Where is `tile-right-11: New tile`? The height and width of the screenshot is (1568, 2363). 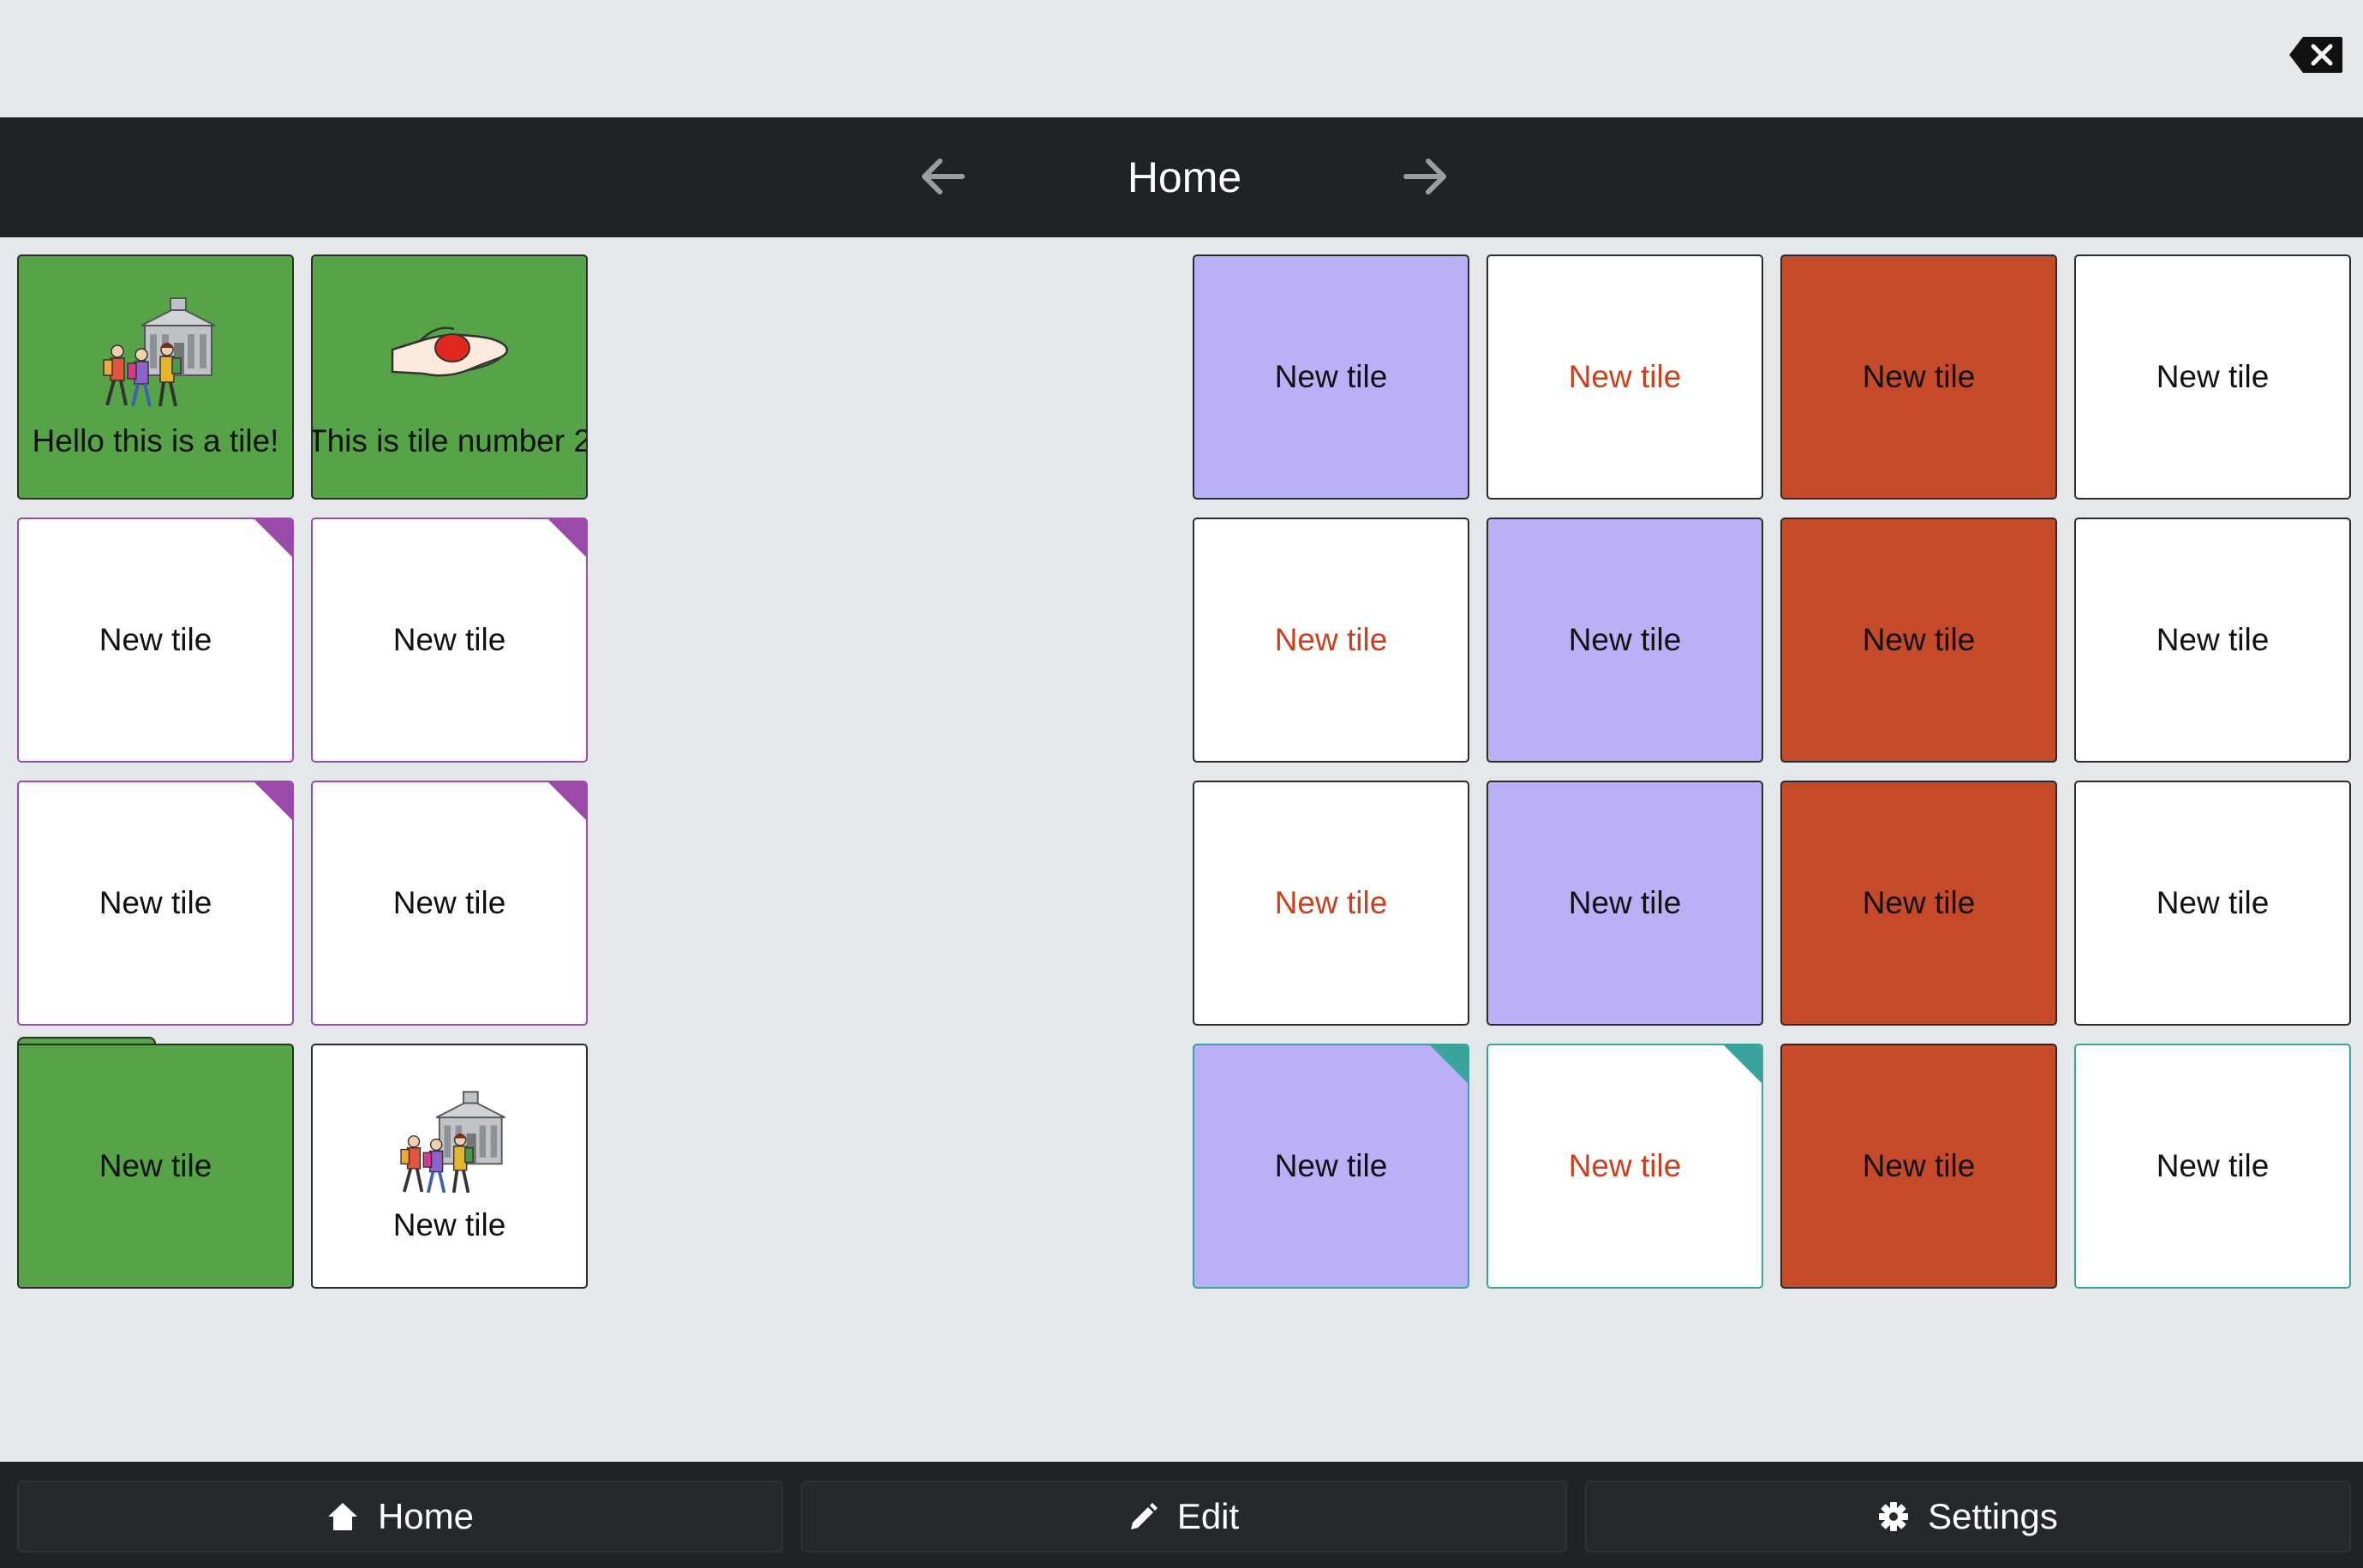 tile-right-11: New tile is located at coordinates (1918, 903).